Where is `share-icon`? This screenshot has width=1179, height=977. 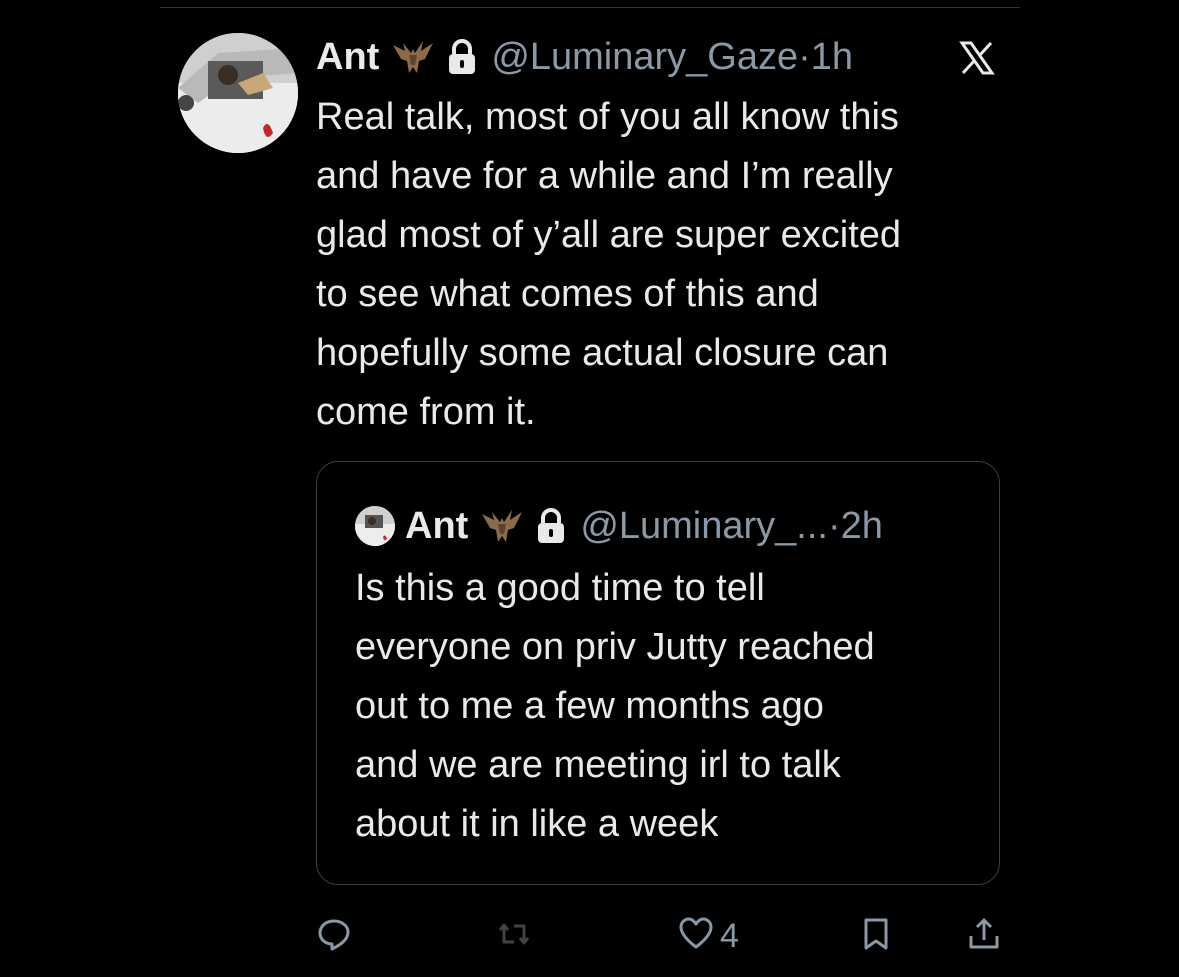
share-icon is located at coordinates (984, 936).